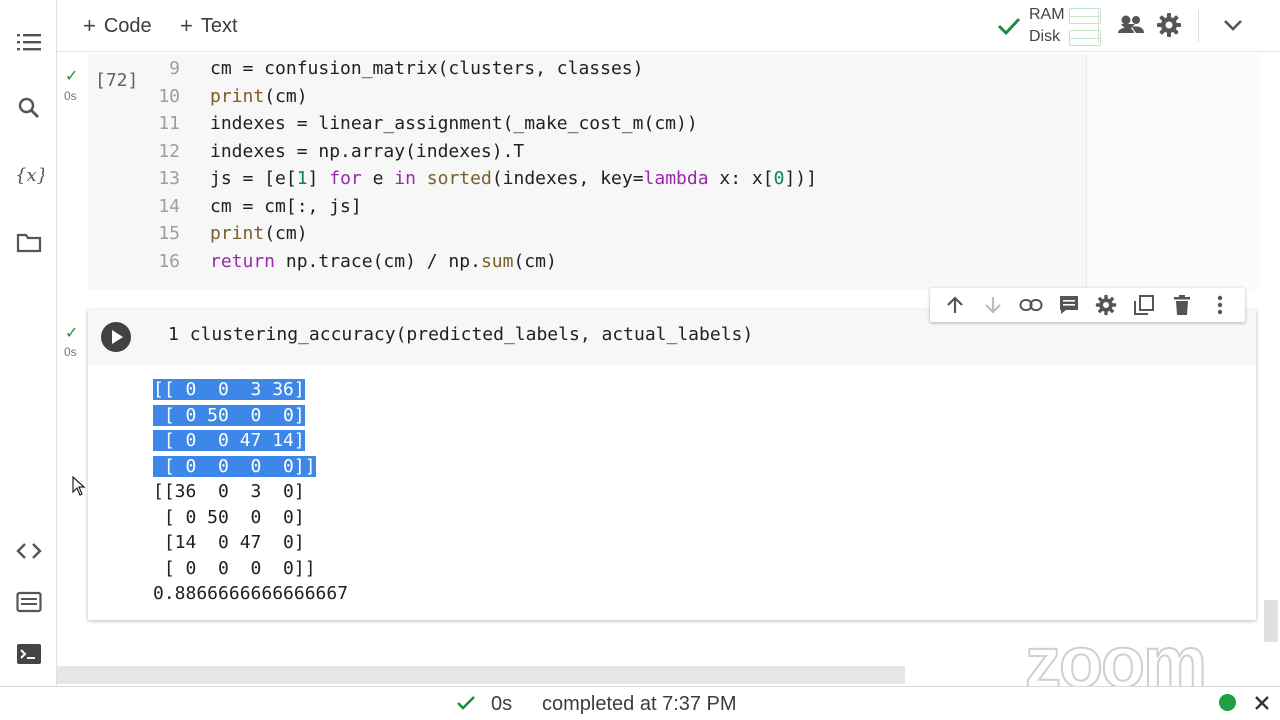 The height and width of the screenshot is (720, 1280). What do you see at coordinates (1182, 305) in the screenshot?
I see `delete-cell-icon` at bounding box center [1182, 305].